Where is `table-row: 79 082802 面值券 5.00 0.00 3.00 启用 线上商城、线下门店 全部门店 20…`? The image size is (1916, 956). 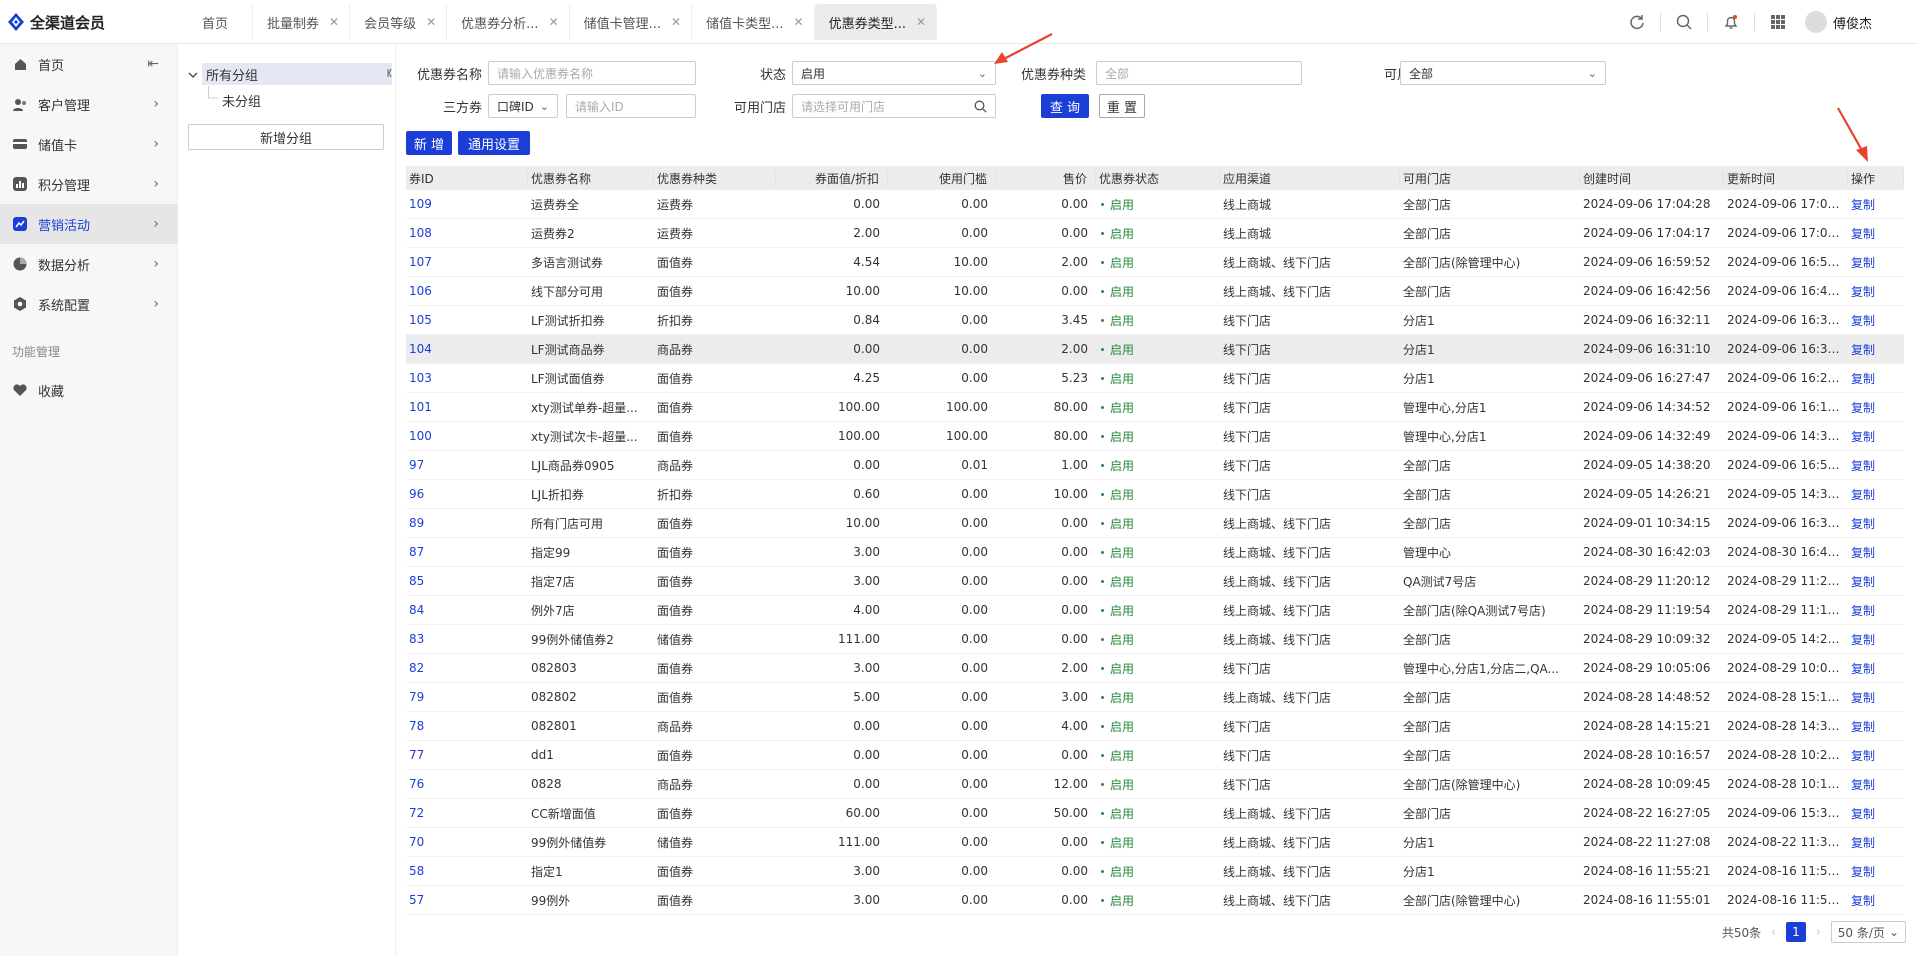
table-row: 79 082802 面值券 5.00 0.00 3.00 启用 线上商城、线下门店 全部门店 20… is located at coordinates (1155, 697).